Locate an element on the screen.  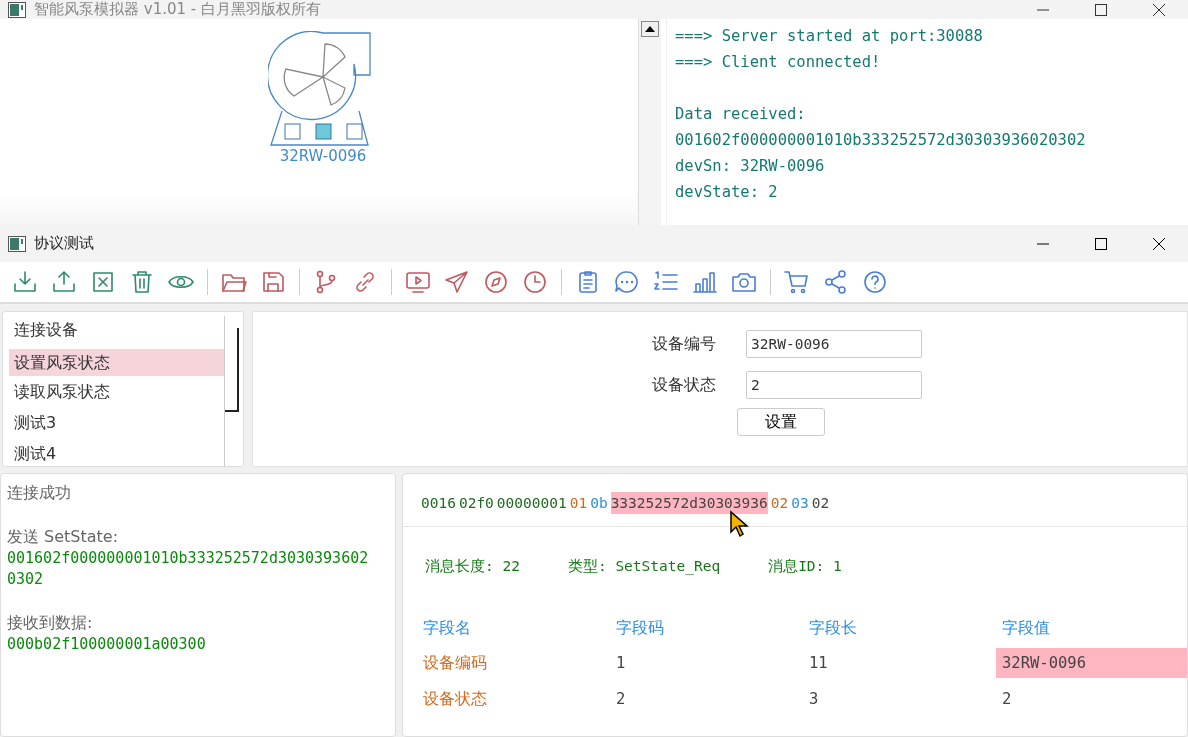
camera-icon is located at coordinates (744, 282).